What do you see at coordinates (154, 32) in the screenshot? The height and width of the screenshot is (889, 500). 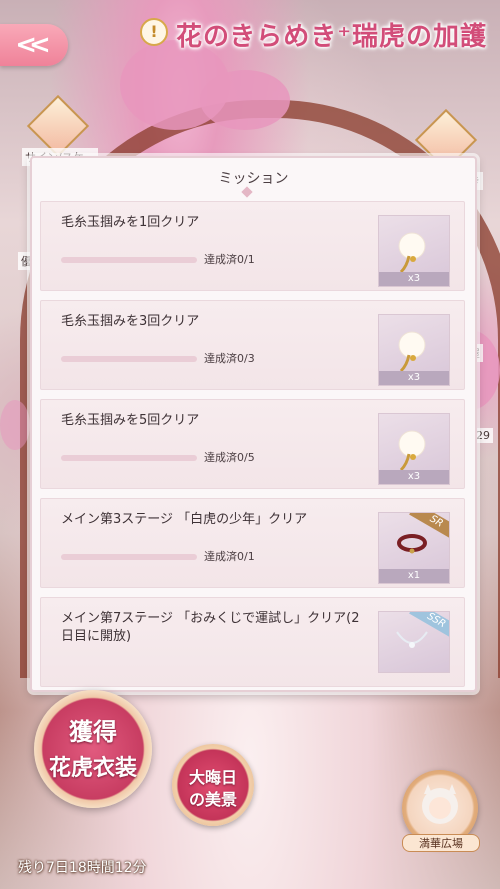 I see `exclamation-icon: !` at bounding box center [154, 32].